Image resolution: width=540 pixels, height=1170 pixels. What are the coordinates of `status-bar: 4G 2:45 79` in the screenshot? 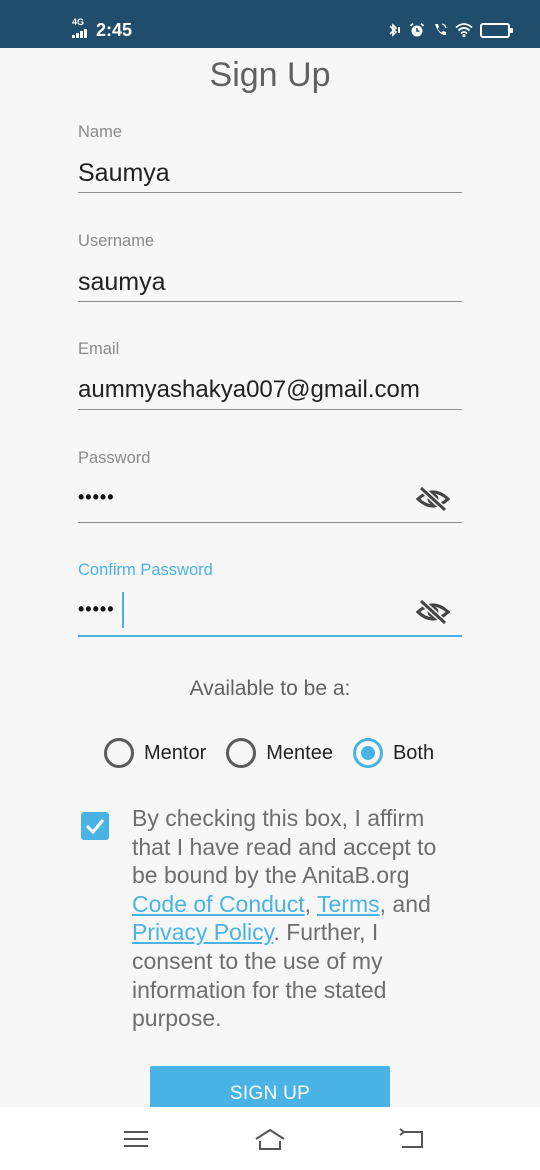 It's located at (270, 24).